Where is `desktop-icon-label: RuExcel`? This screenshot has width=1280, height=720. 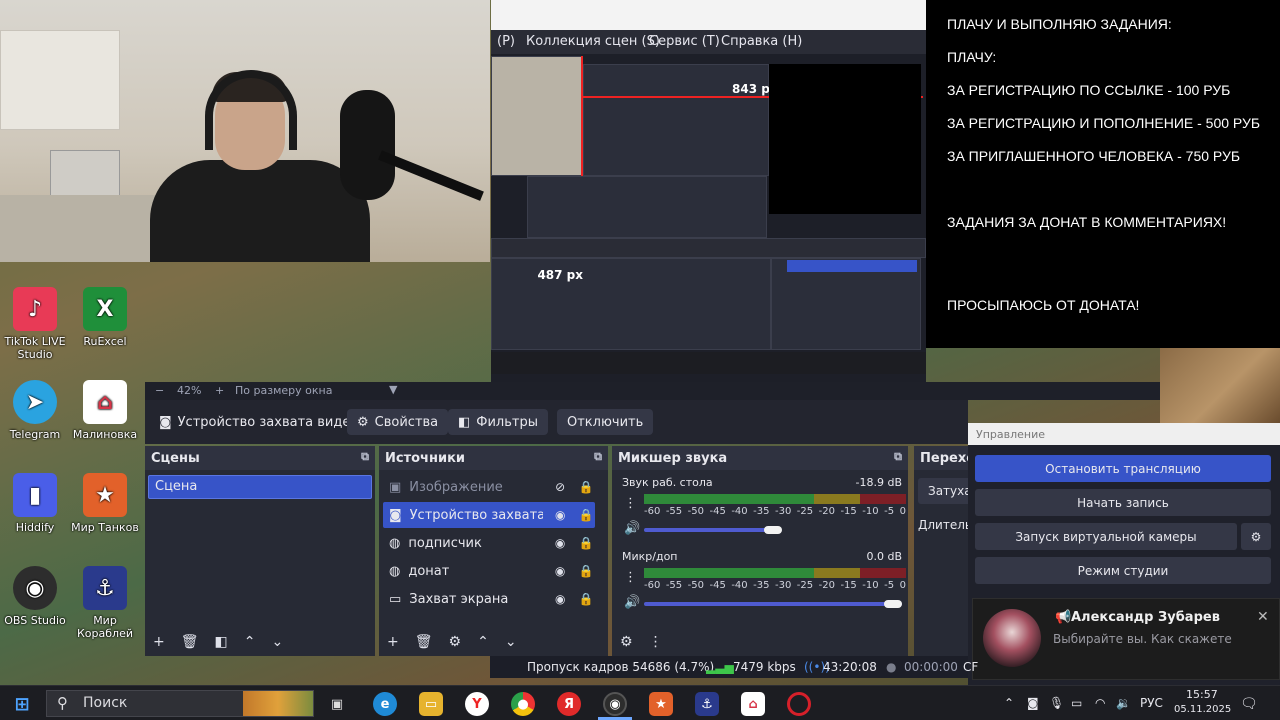 desktop-icon-label: RuExcel is located at coordinates (105, 341).